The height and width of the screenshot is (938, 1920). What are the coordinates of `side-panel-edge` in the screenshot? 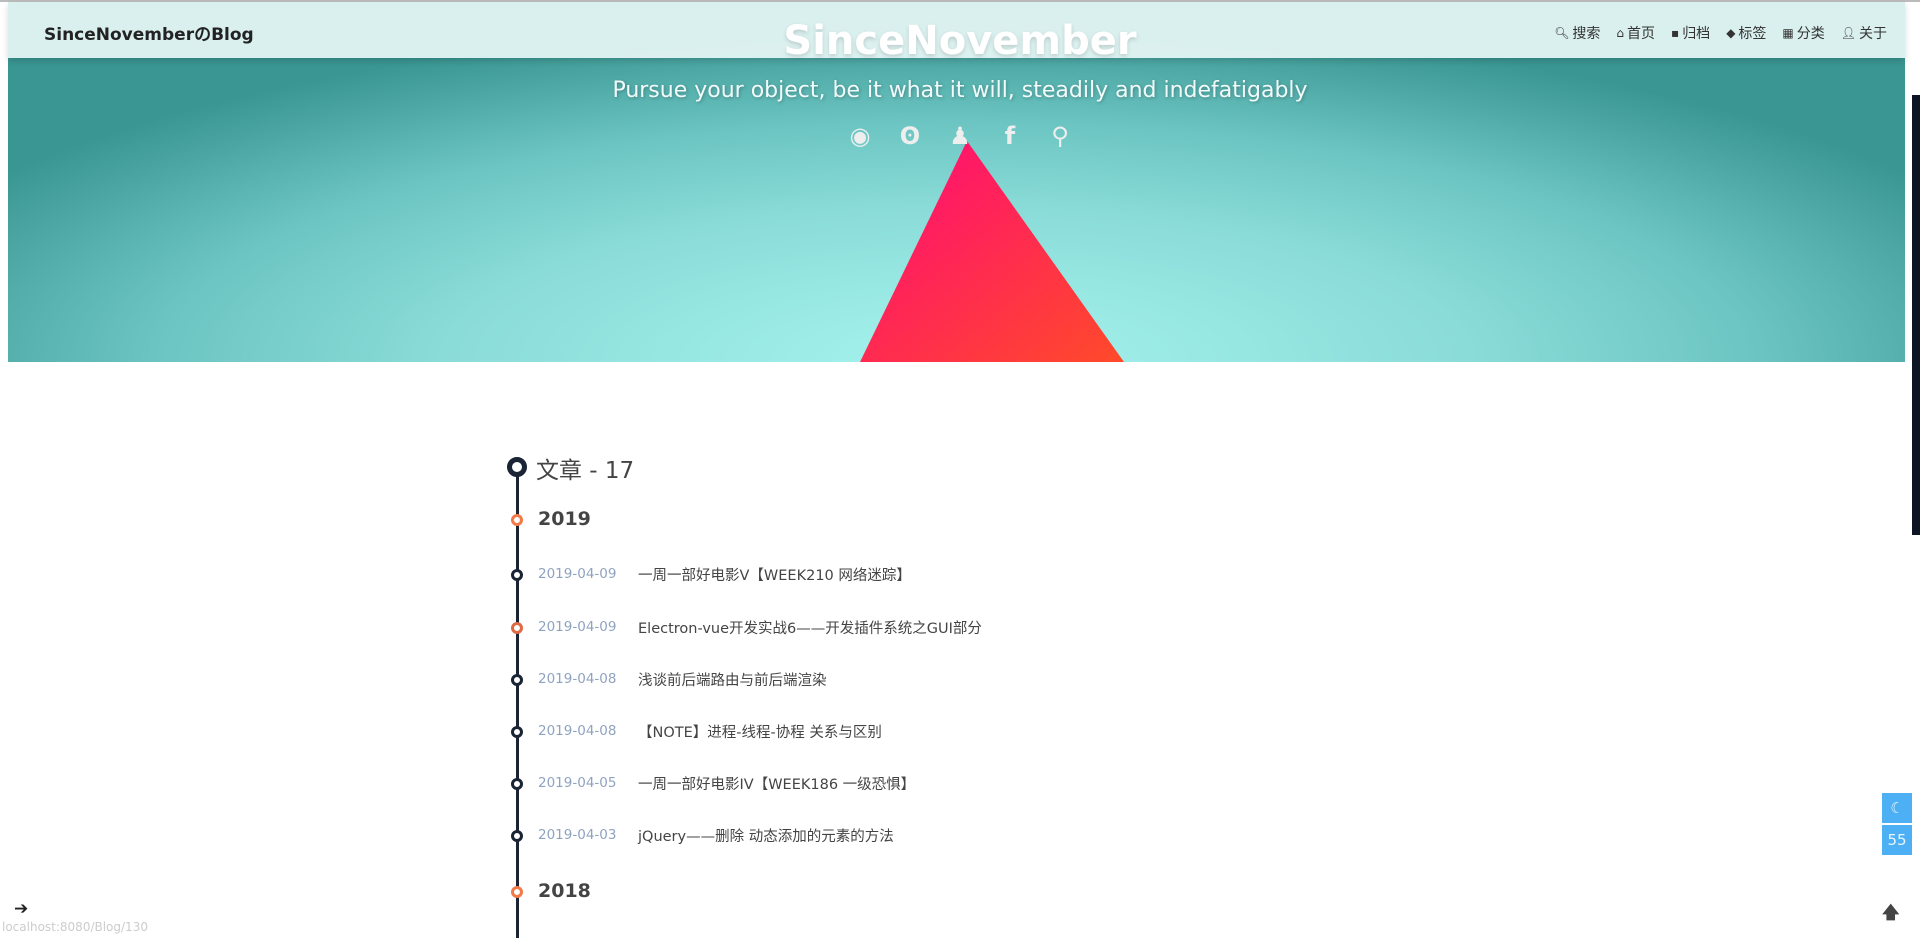 It's located at (1916, 315).